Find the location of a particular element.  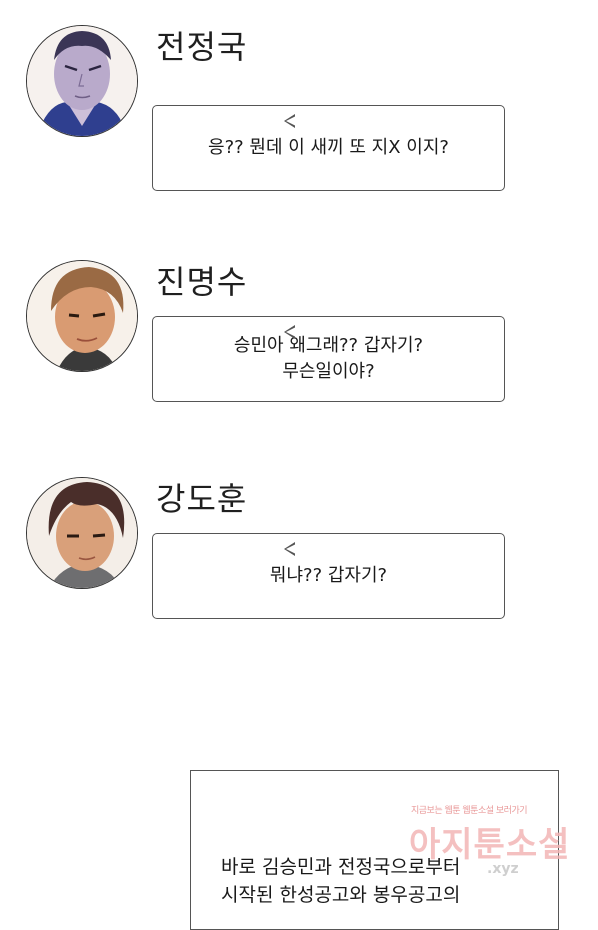

narration-text: 바로 김승민과 전정국으로부터 시작된 한성공고와 봉우공고의 is located at coordinates (341, 881).